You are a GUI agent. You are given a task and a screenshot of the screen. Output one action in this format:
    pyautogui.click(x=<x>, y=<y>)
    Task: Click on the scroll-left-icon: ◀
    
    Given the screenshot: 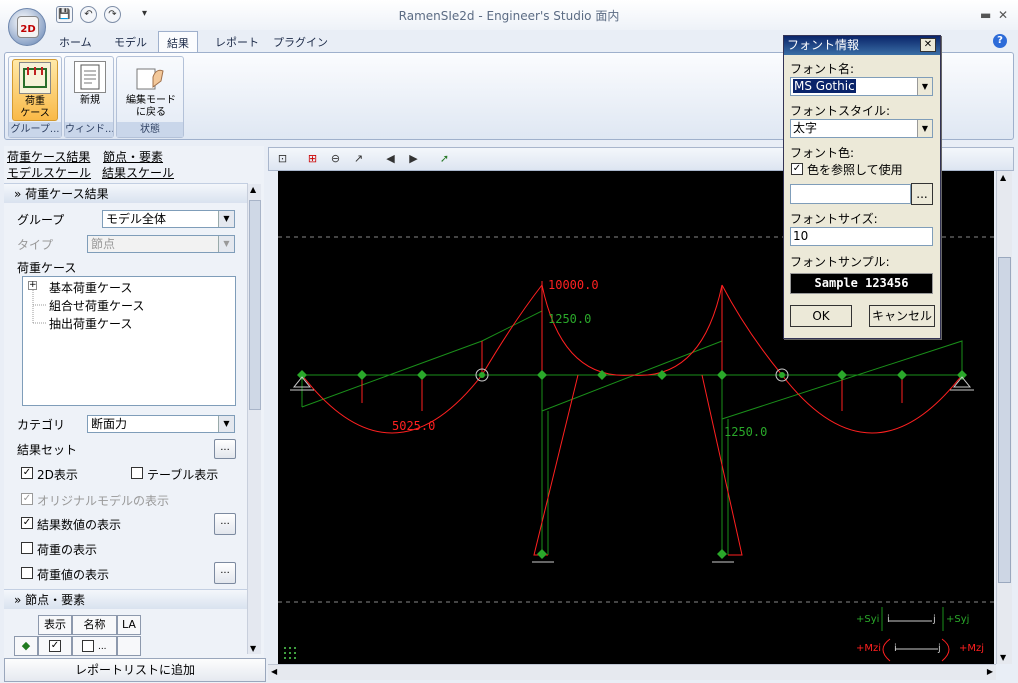 What is the action you would take?
    pyautogui.click(x=274, y=671)
    